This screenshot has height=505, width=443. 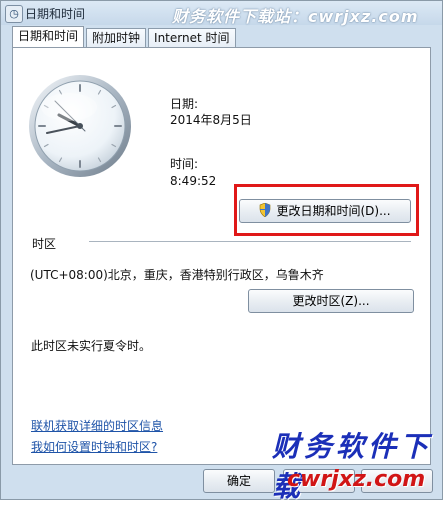 I want to click on time-value: 8:49:52, so click(x=193, y=181).